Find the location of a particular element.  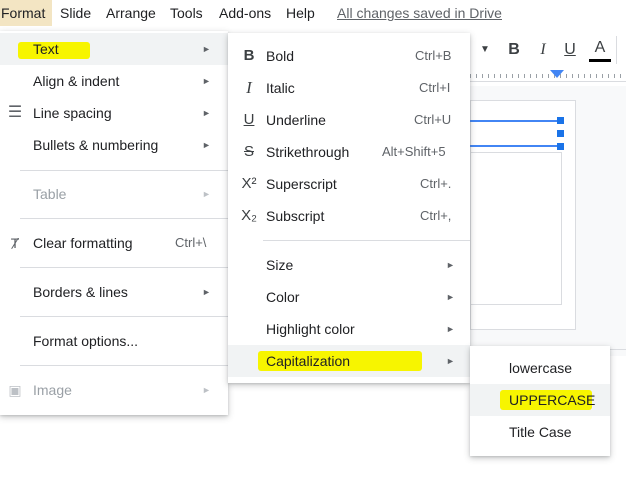

cap-menu-item-uppercase: UPPERCASE is located at coordinates (540, 400).